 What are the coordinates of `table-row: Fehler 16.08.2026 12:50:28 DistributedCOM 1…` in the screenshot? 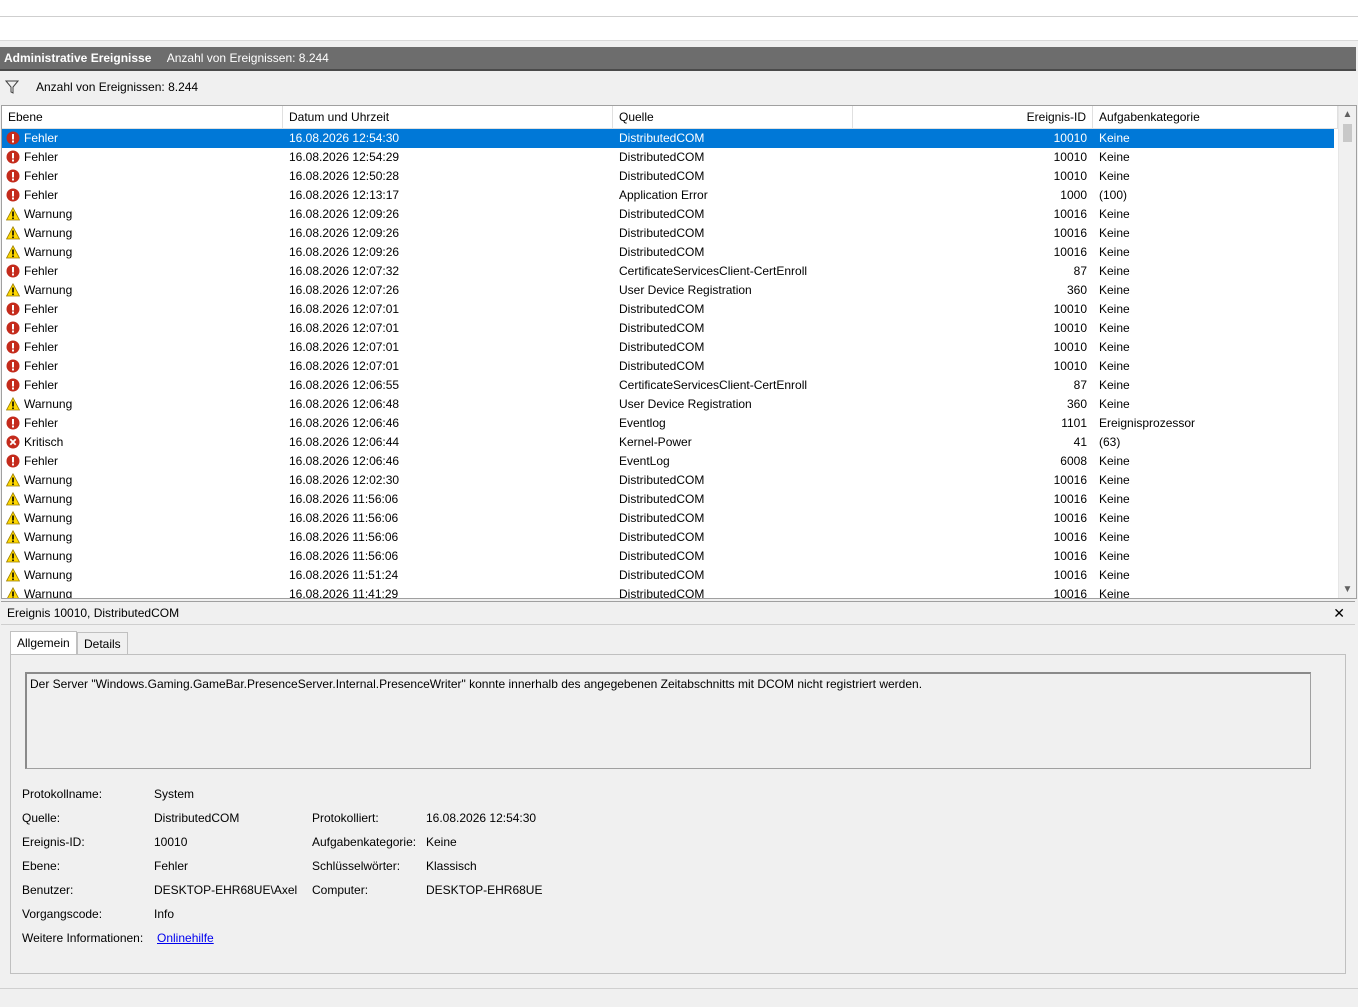 It's located at (668, 176).